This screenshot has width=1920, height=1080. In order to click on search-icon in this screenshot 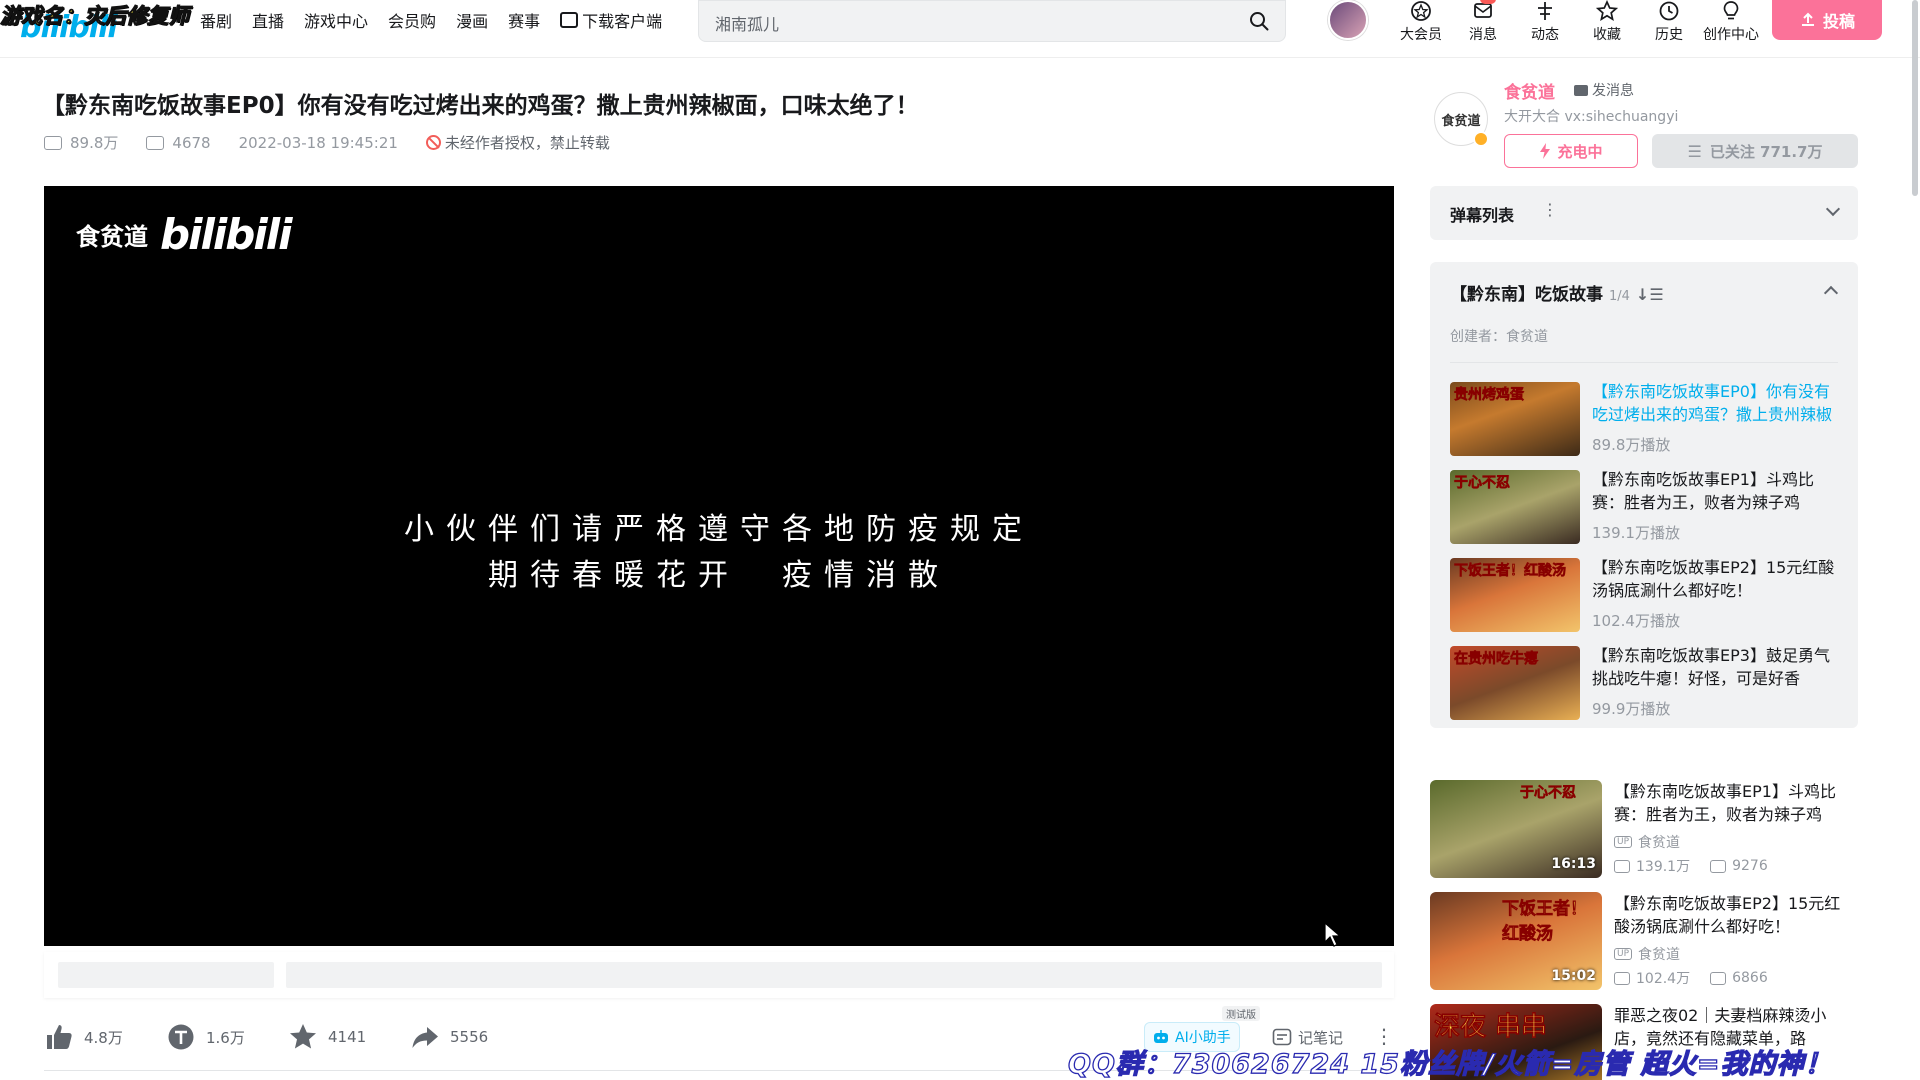, I will do `click(1259, 21)`.